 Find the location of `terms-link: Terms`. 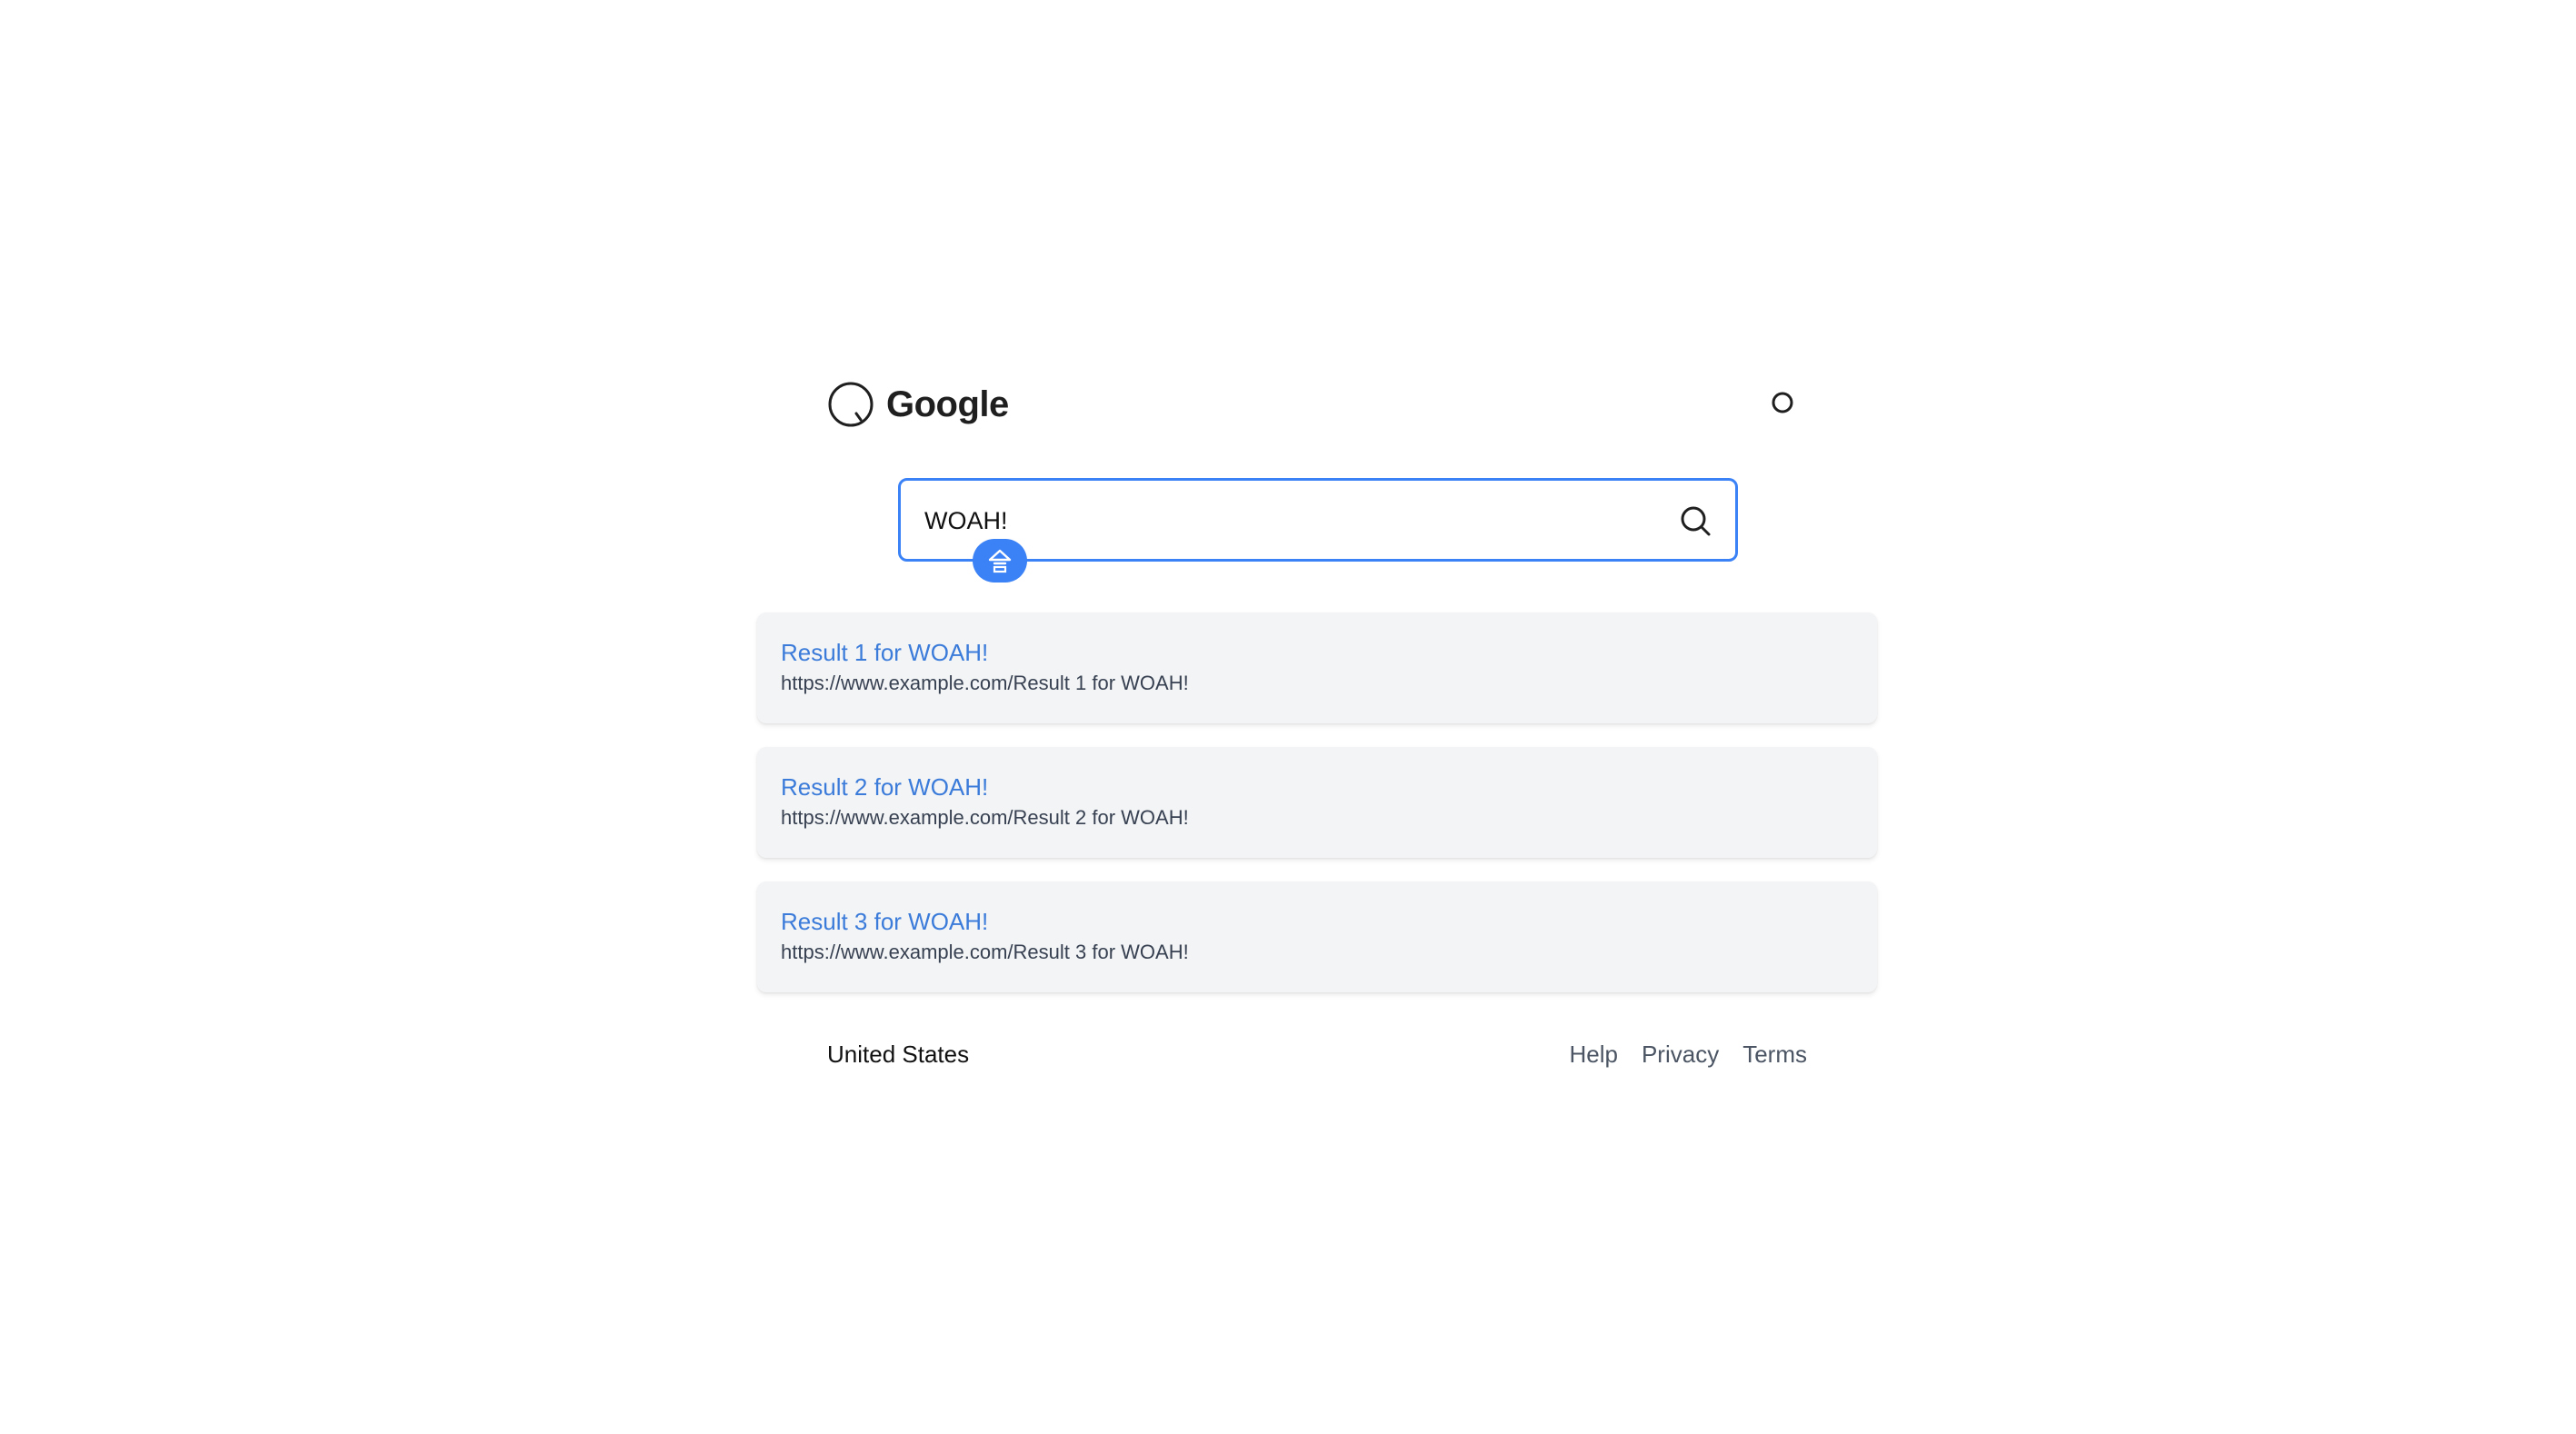

terms-link: Terms is located at coordinates (1774, 1054).